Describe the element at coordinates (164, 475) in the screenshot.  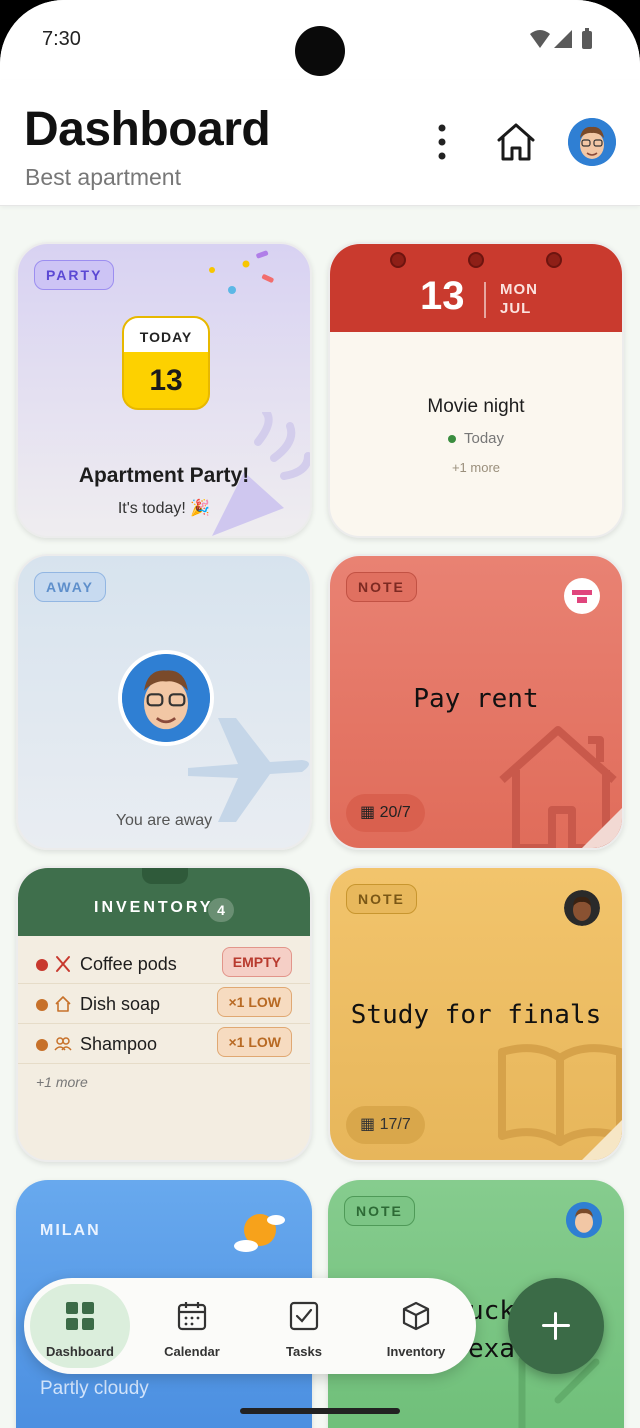
I see `party-title: Apartment Party!` at that location.